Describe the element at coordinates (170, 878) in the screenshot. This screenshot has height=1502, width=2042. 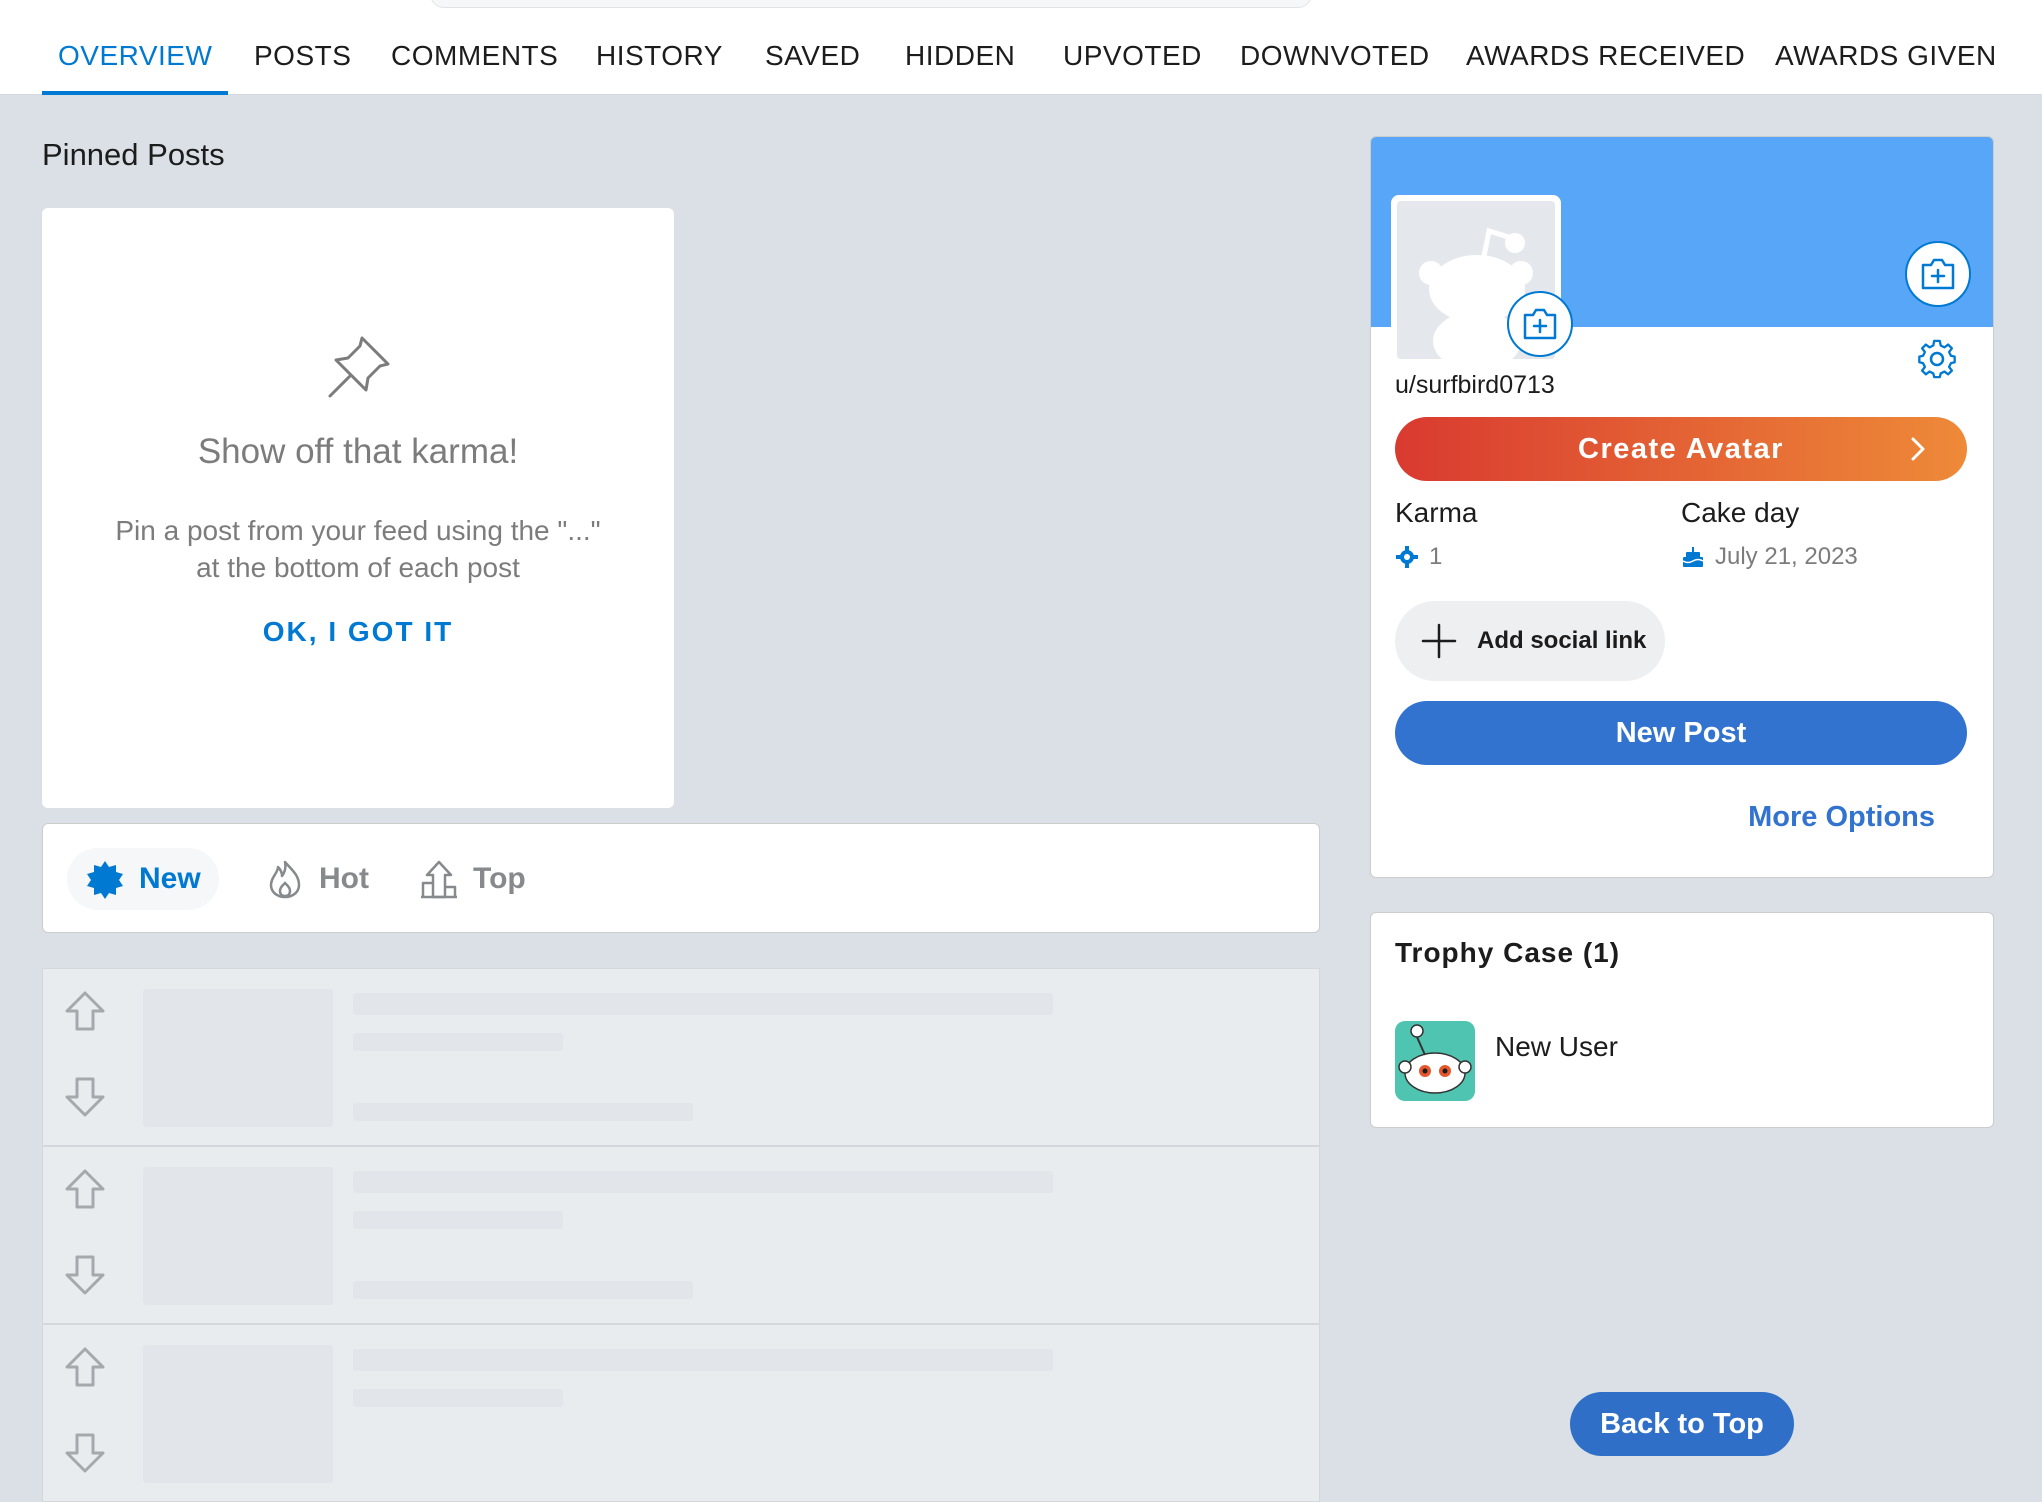
I see `sort-new-label: New` at that location.